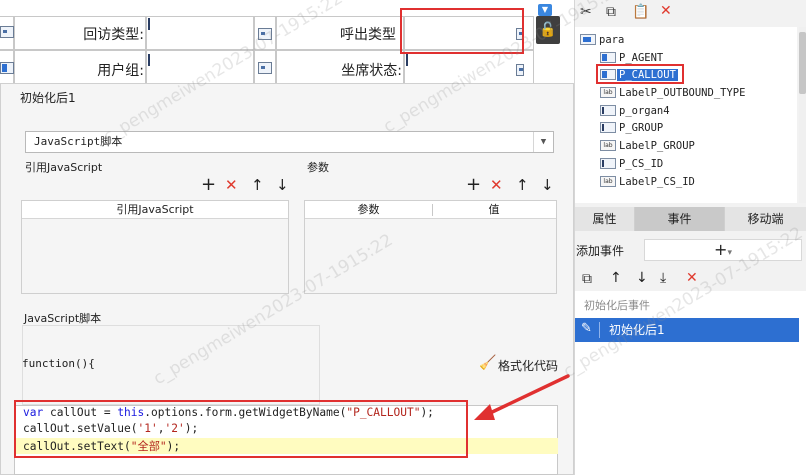  Describe the element at coordinates (368, 209) in the screenshot. I see `param-col-header-name: 参数` at that location.